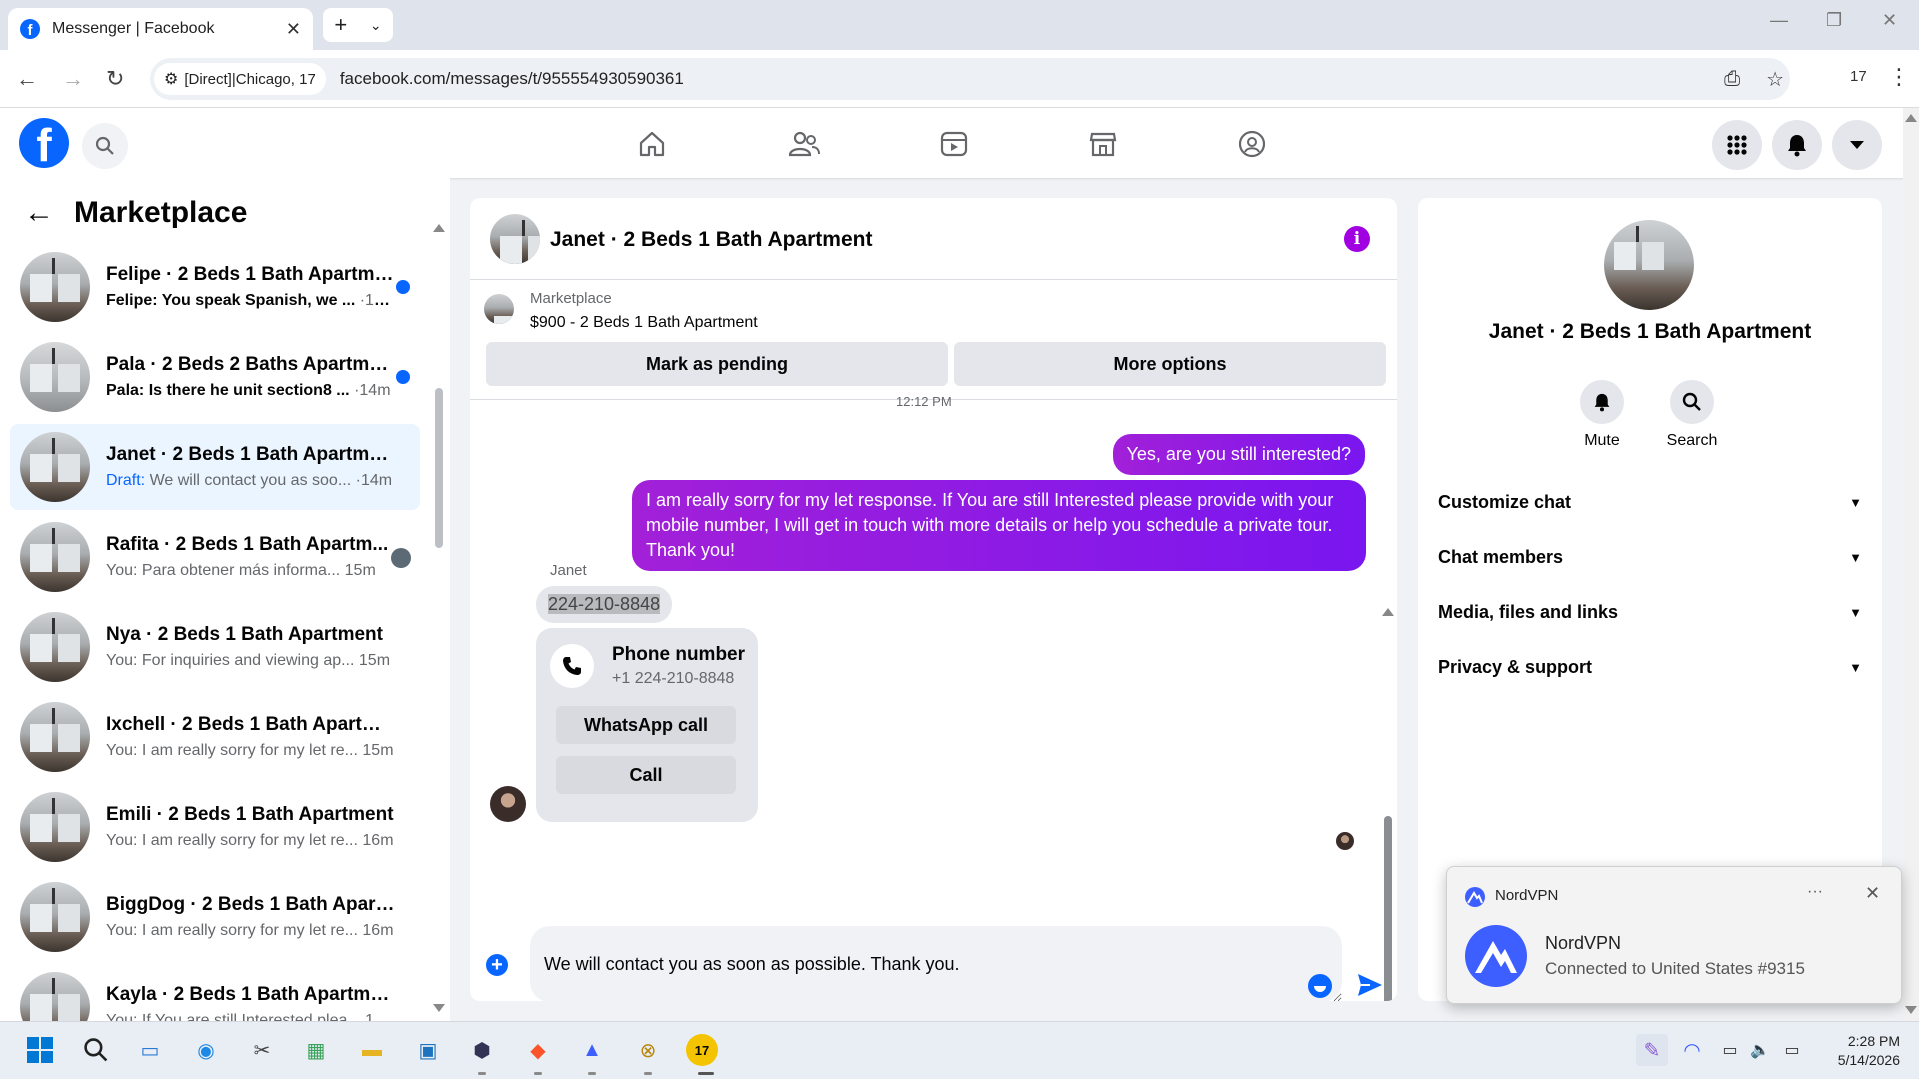 The width and height of the screenshot is (1919, 1079). What do you see at coordinates (702, 1050) in the screenshot?
I see `profile-17-icon: 17` at bounding box center [702, 1050].